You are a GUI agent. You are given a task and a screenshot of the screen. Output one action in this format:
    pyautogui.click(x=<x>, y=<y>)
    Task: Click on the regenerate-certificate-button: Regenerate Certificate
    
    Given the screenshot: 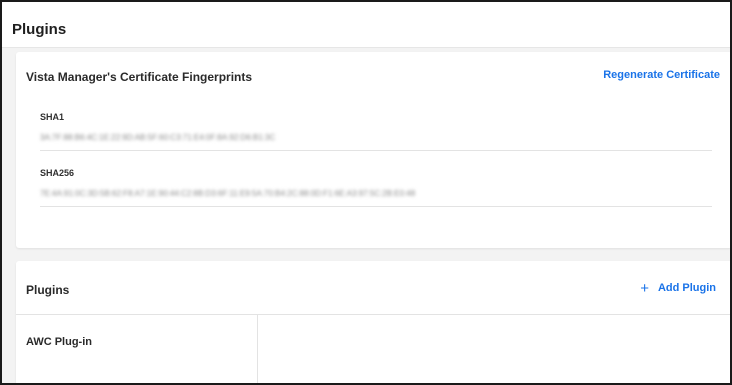 What is the action you would take?
    pyautogui.click(x=661, y=75)
    